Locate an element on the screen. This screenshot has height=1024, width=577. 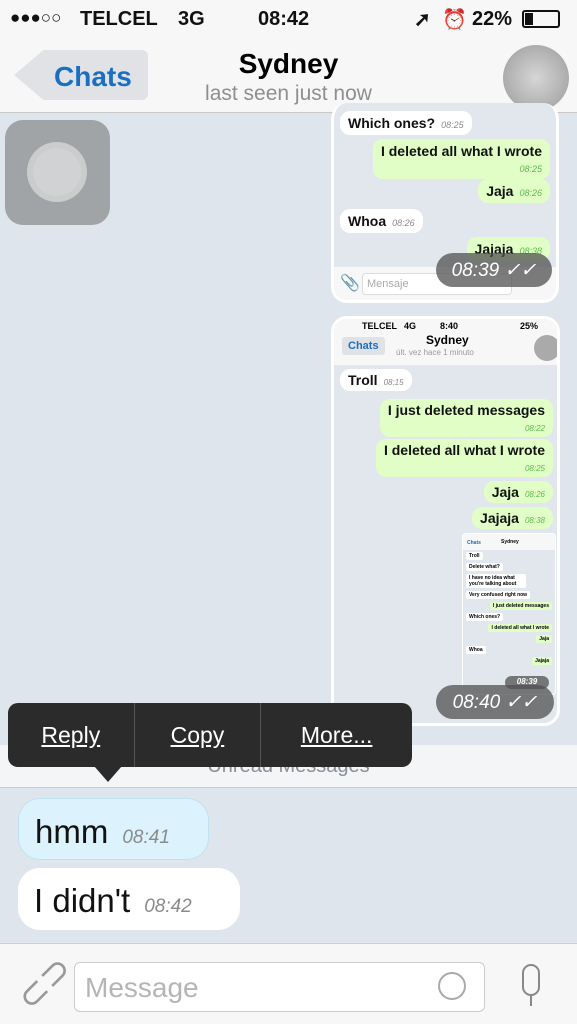
microphone-icon is located at coordinates (531, 980).